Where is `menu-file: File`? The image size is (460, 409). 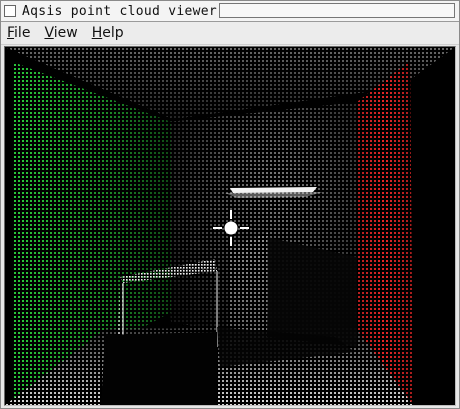
menu-file: File is located at coordinates (19, 33).